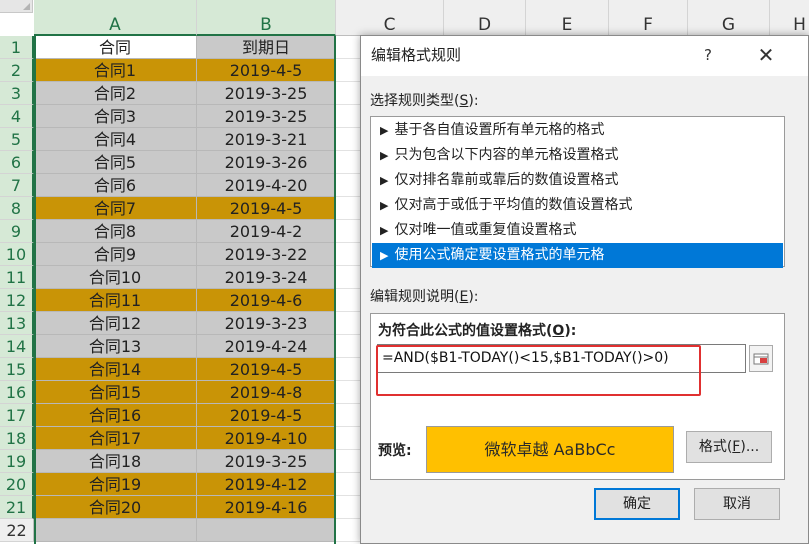  Describe the element at coordinates (17, 392) in the screenshot. I see `row-header-16: 16` at that location.